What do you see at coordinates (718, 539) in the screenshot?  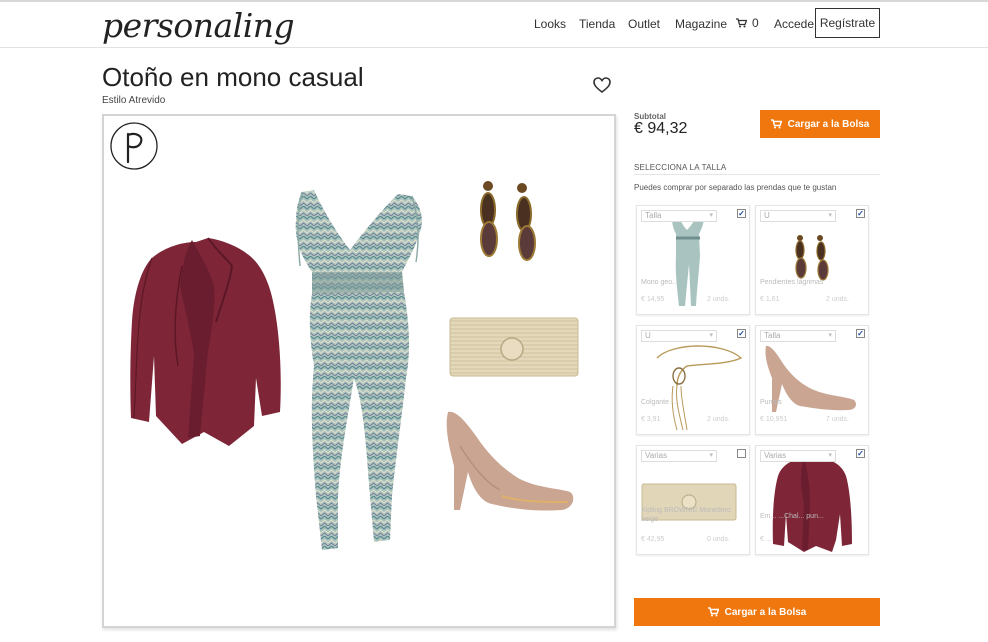 I see `product-units: 0 unds.` at bounding box center [718, 539].